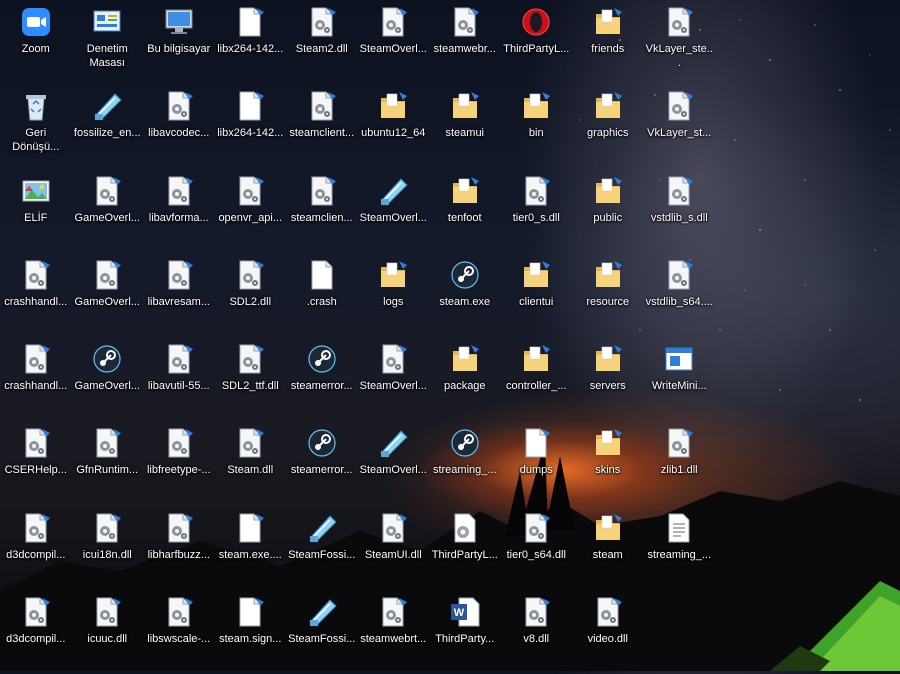 The height and width of the screenshot is (674, 900). Describe the element at coordinates (394, 126) in the screenshot. I see `desktop-icon: ubuntu12_64` at that location.